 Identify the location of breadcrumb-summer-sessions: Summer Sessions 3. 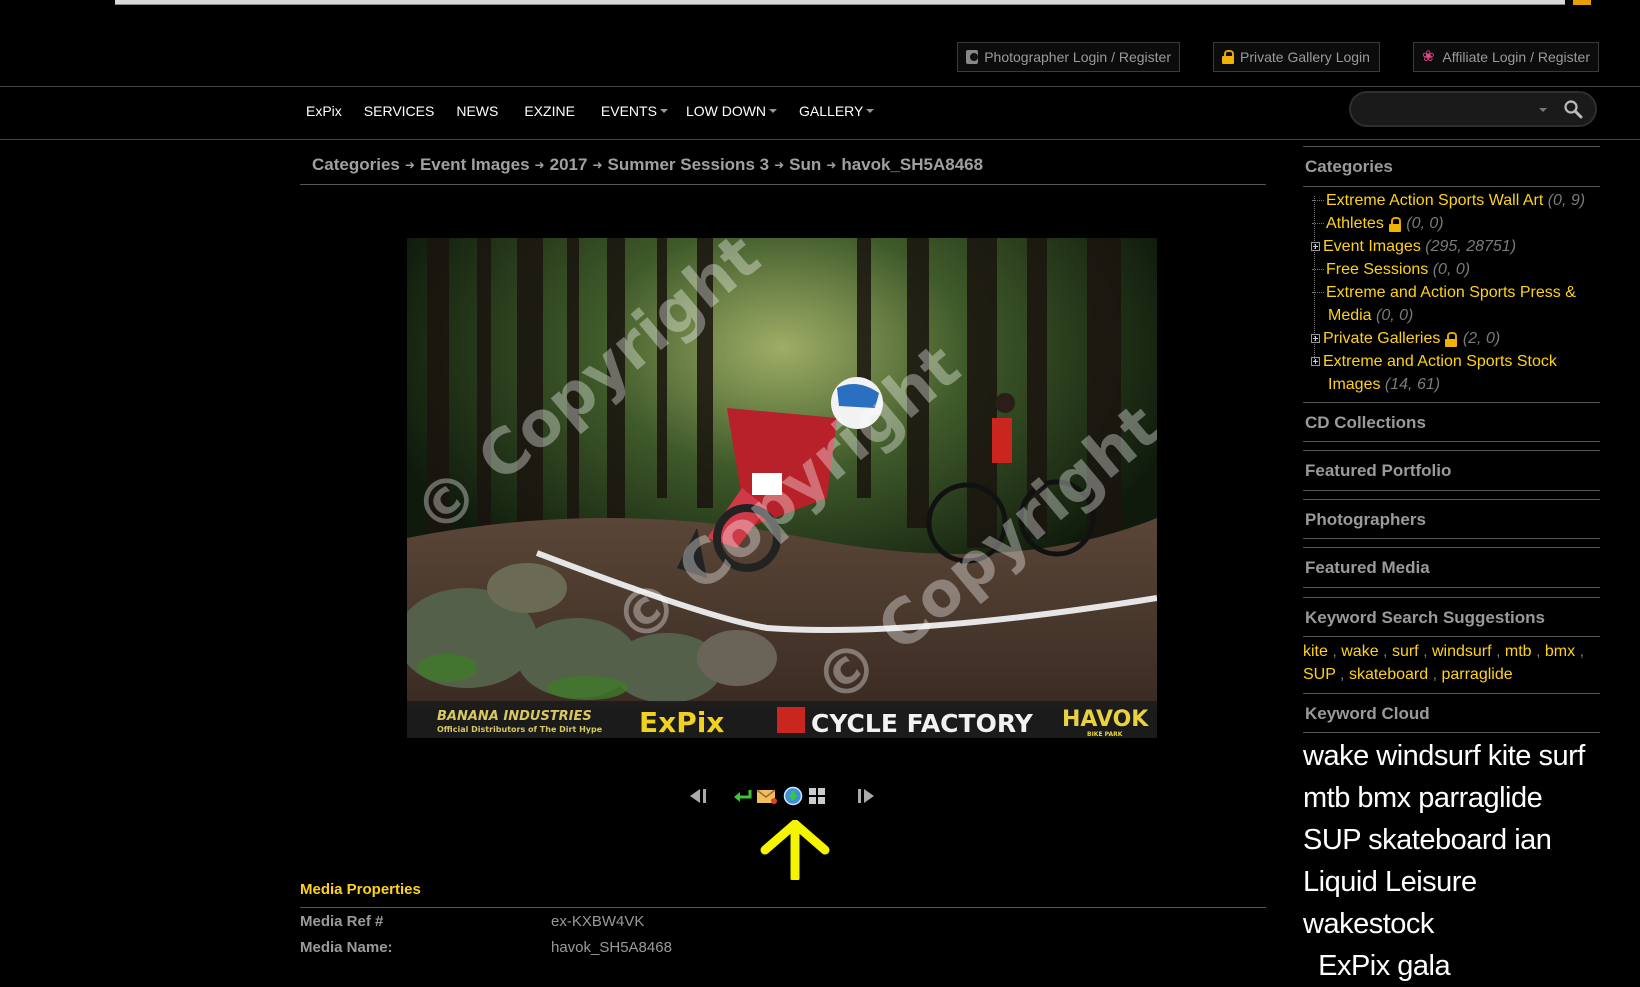
(689, 165).